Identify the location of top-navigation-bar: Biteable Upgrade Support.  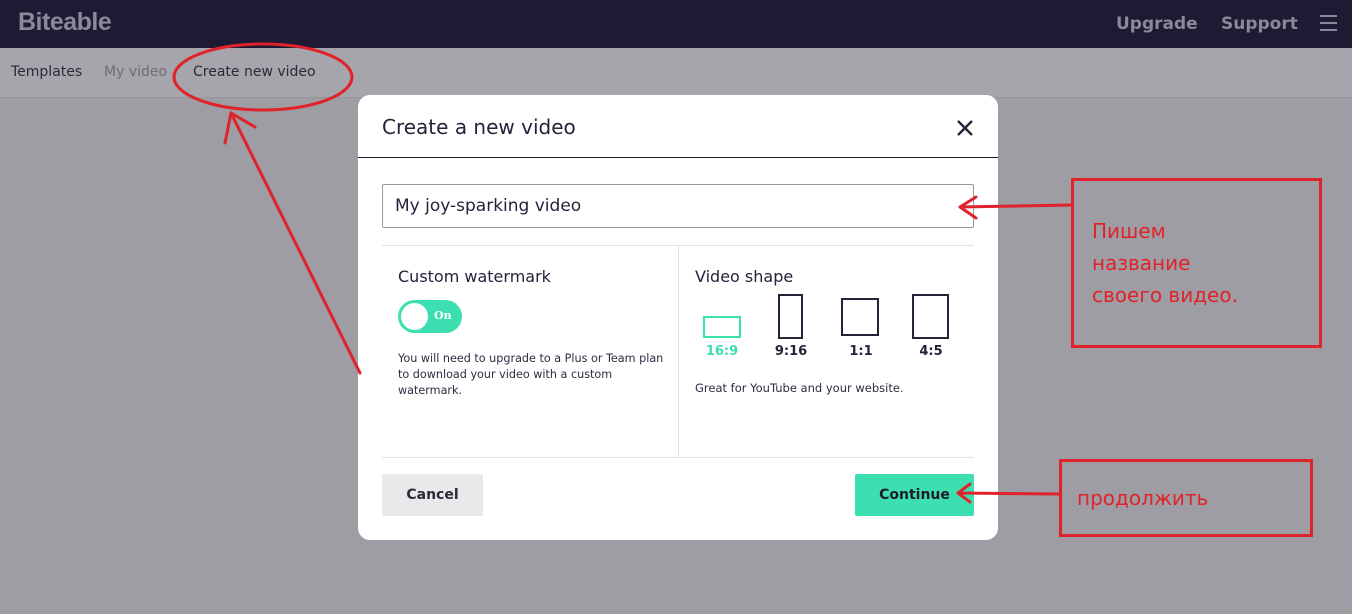
(676, 24).